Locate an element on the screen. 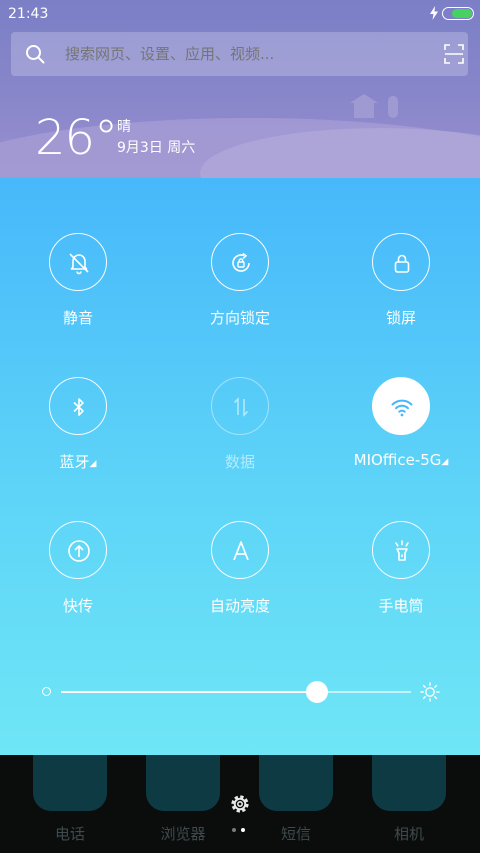 This screenshot has height=853, width=480. search-bar is located at coordinates (239, 54).